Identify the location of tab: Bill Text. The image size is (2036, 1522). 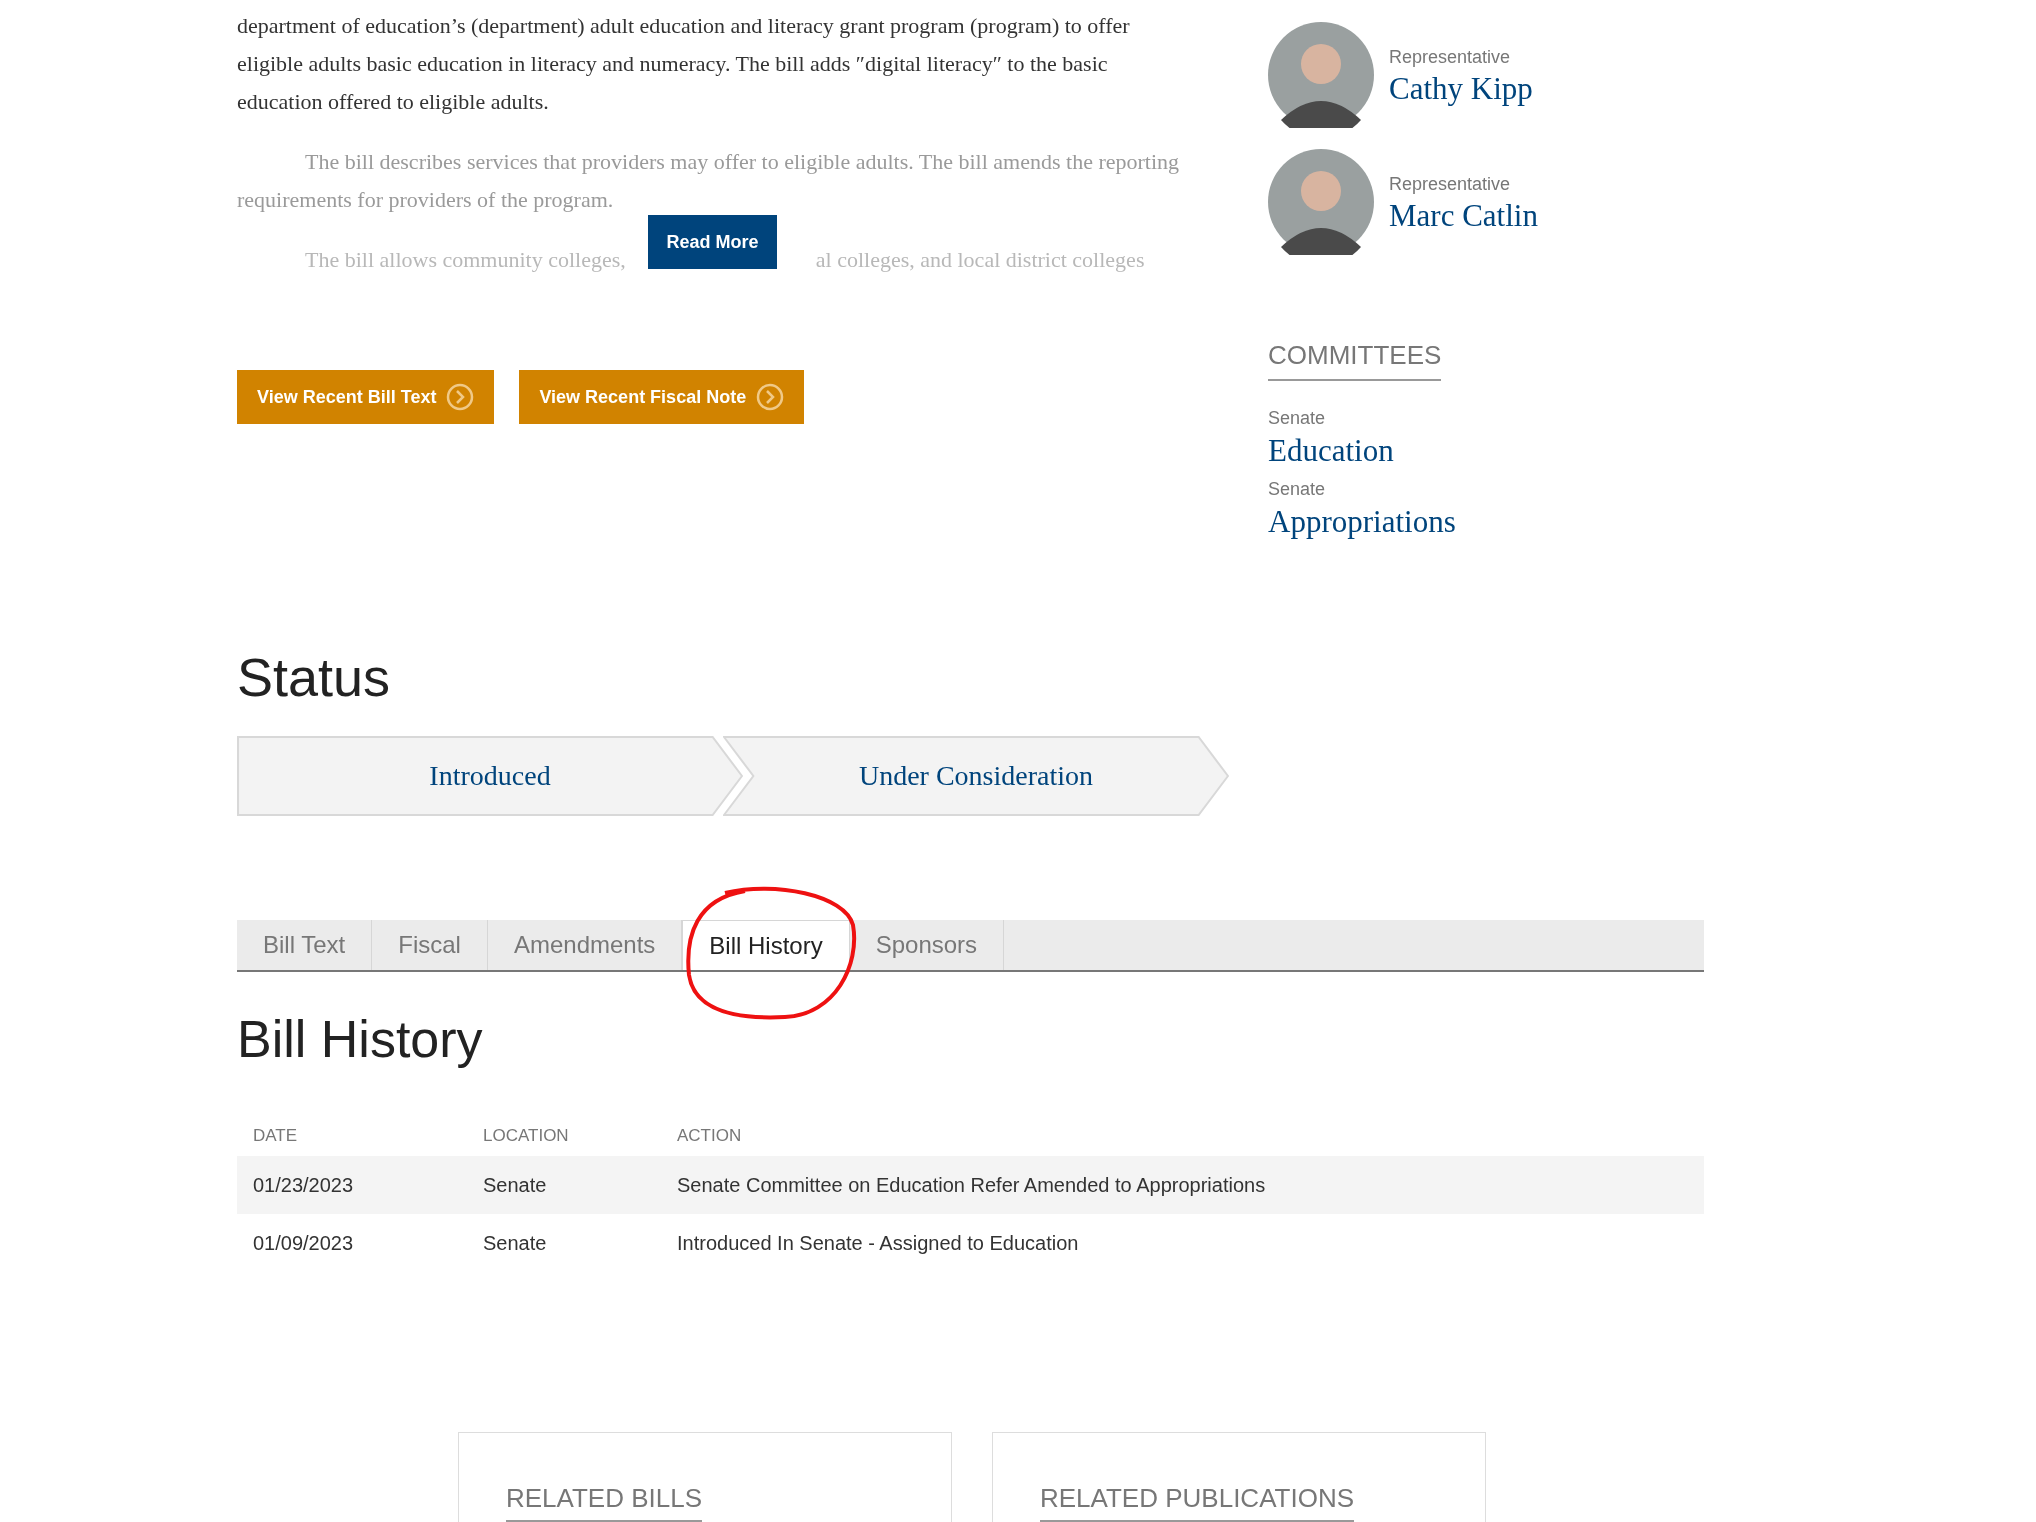
(305, 945).